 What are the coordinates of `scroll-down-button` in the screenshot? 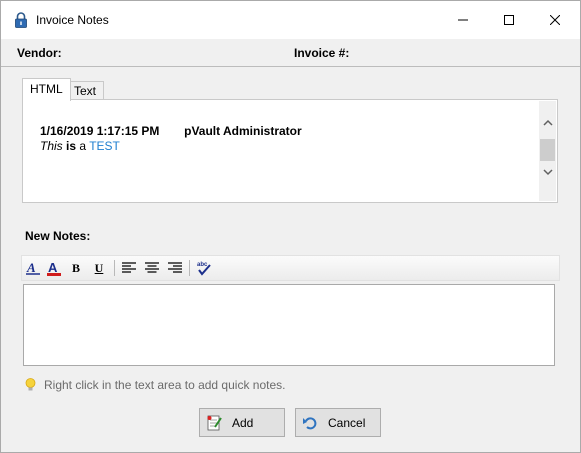 It's located at (547, 172).